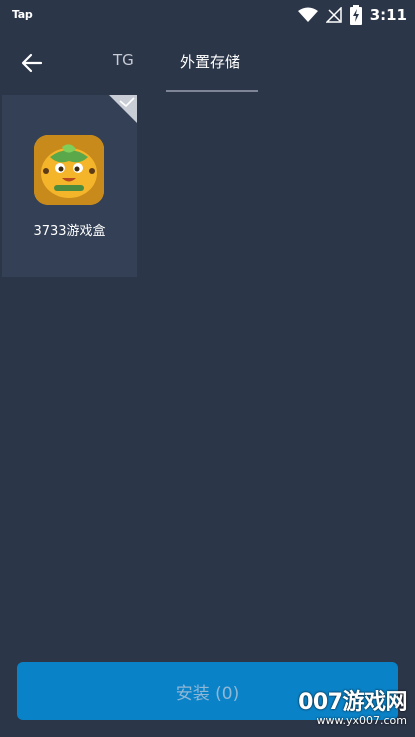  I want to click on watermark: 007游戏网 www.yx007.com, so click(352, 705).